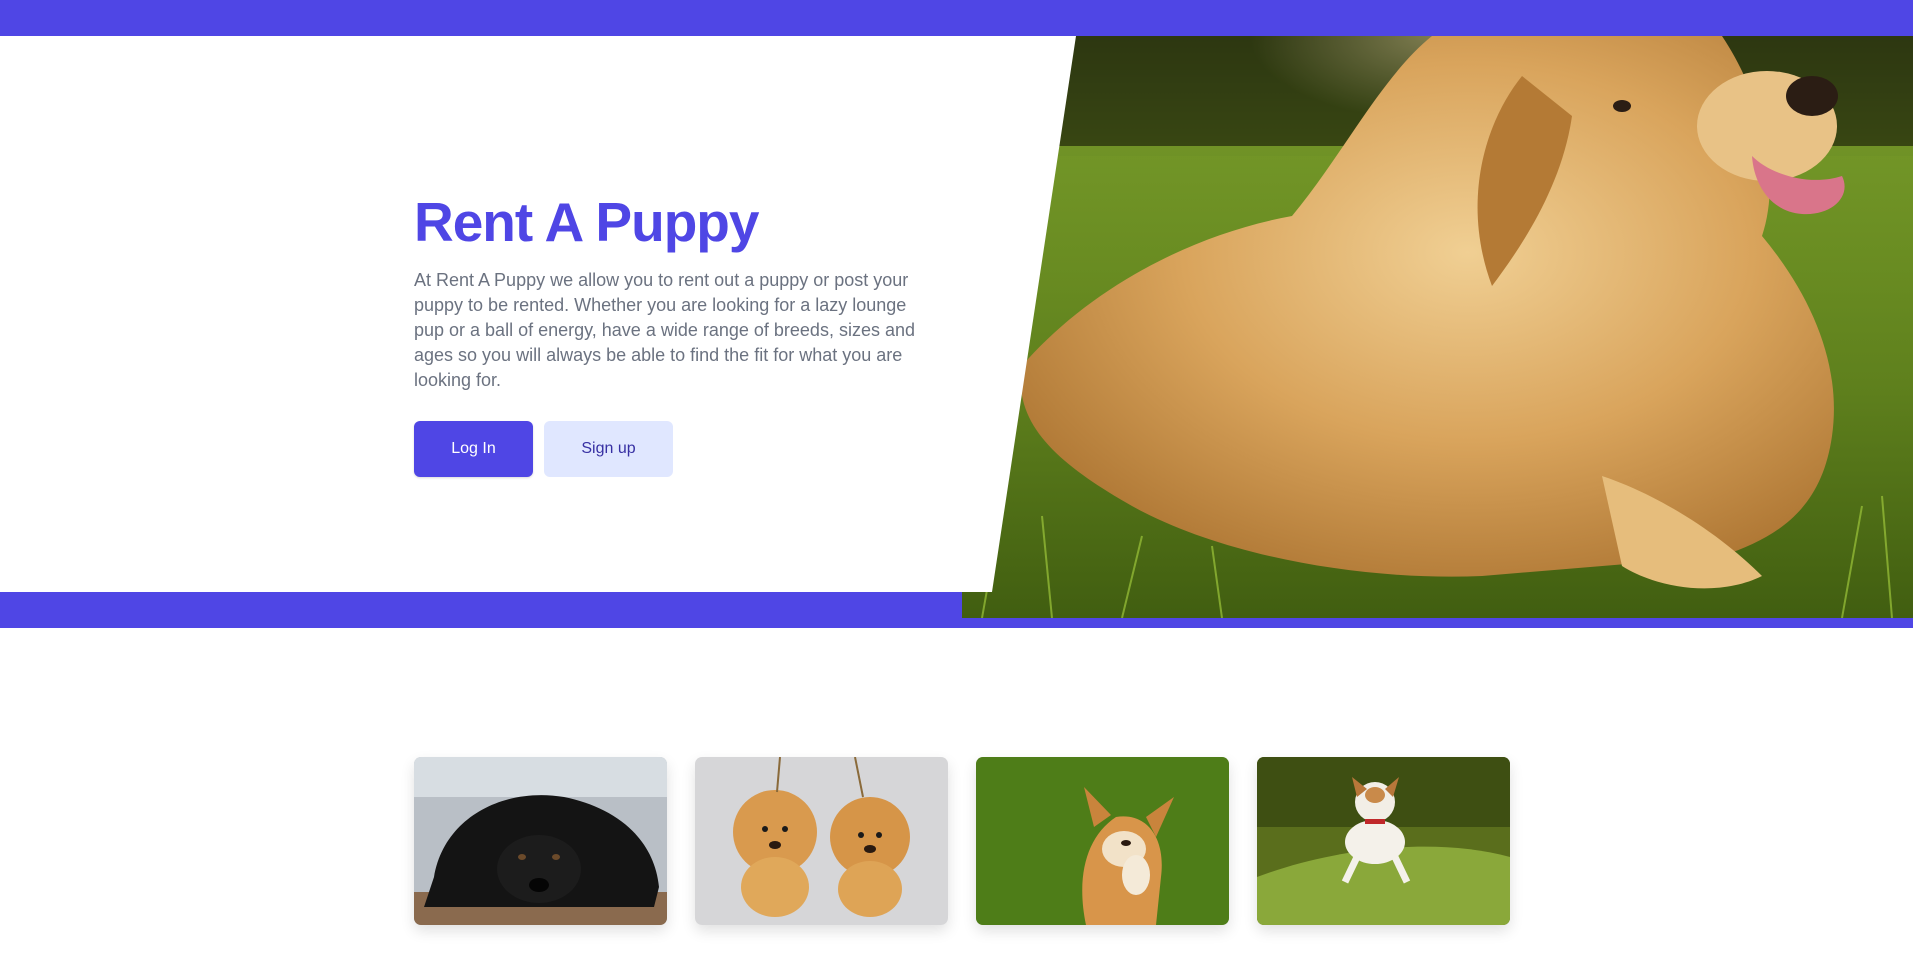 The width and height of the screenshot is (1913, 968). Describe the element at coordinates (473, 449) in the screenshot. I see `login-button: Log In` at that location.